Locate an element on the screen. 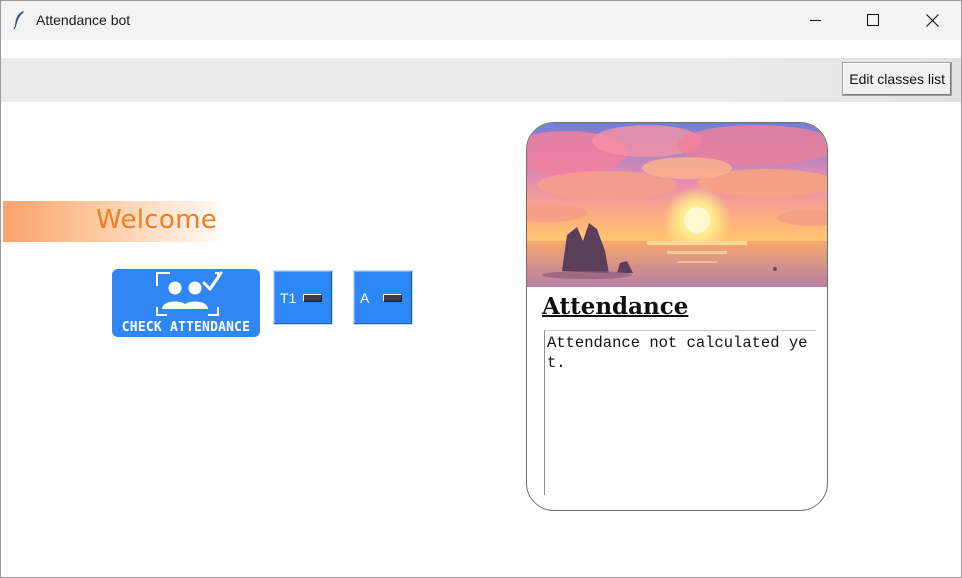 The image size is (962, 578). section-option-menu: A is located at coordinates (383, 297).